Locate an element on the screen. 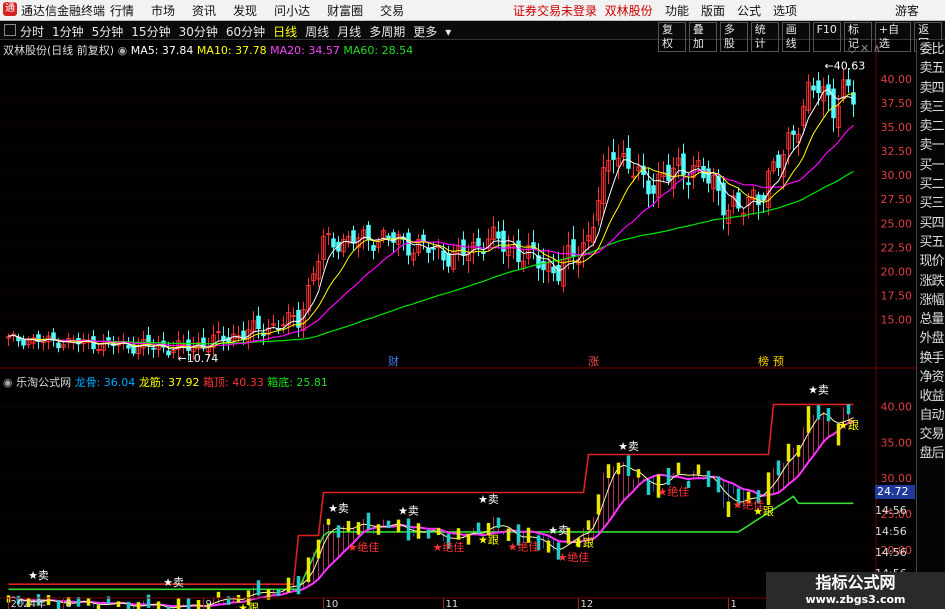  menu-item-formula: 公式 is located at coordinates (749, 10).